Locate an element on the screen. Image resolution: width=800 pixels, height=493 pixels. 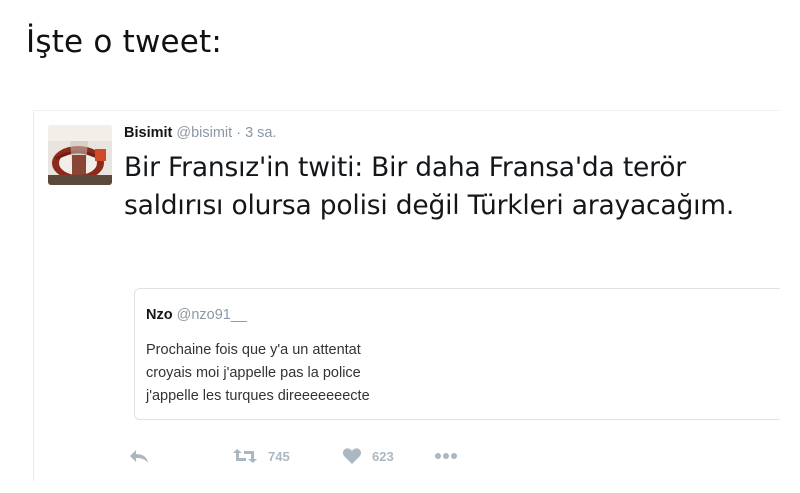
author-name: Bisimit is located at coordinates (148, 133).